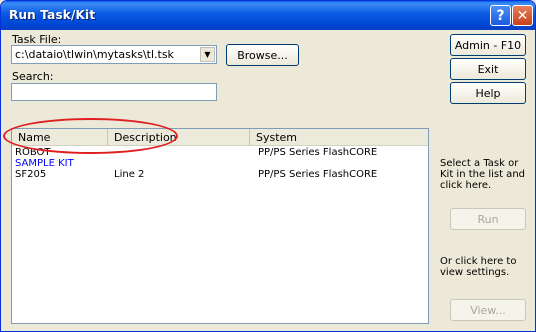  What do you see at coordinates (220, 163) in the screenshot?
I see `list-item: SAMPLE KIT` at bounding box center [220, 163].